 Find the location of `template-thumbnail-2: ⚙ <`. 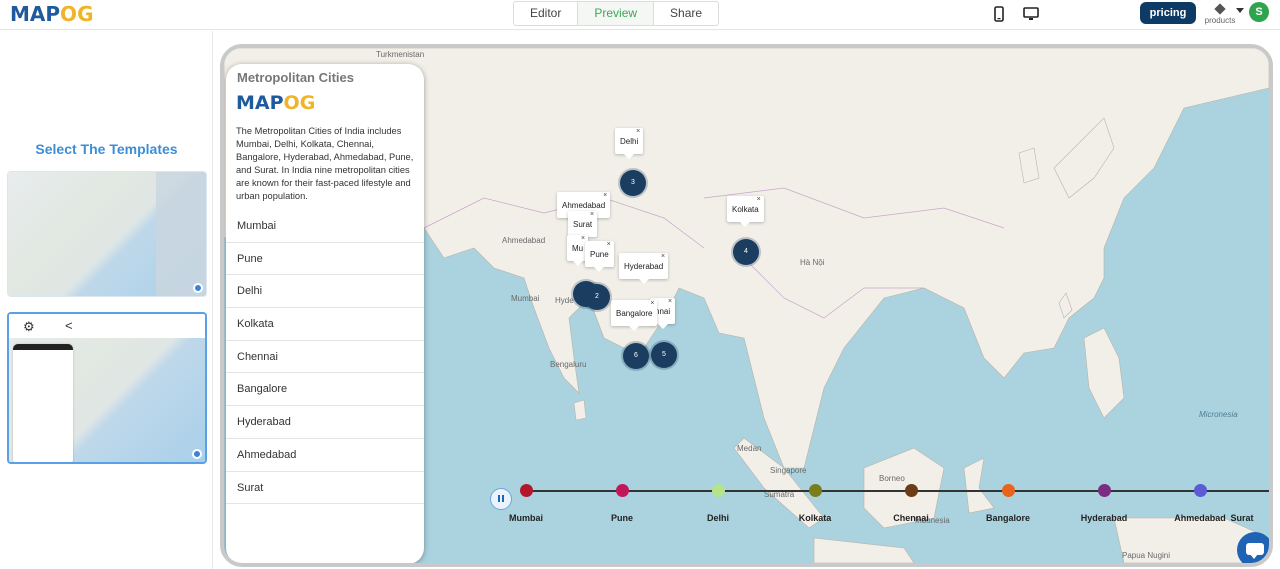

template-thumbnail-2: ⚙ < is located at coordinates (107, 388).